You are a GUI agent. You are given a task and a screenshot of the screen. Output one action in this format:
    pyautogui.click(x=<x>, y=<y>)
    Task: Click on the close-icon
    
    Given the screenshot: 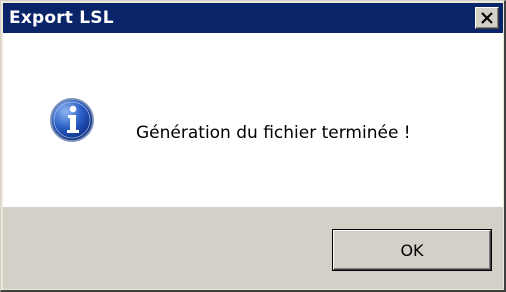 What is the action you would take?
    pyautogui.click(x=487, y=18)
    